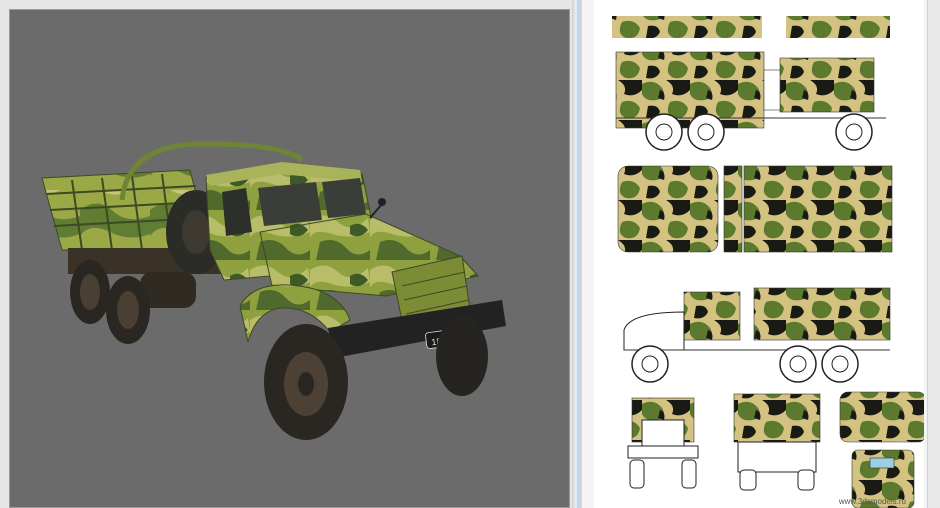 Image resolution: width=940 pixels, height=508 pixels. Describe the element at coordinates (290, 204) in the screenshot. I see `windshield-left` at that location.